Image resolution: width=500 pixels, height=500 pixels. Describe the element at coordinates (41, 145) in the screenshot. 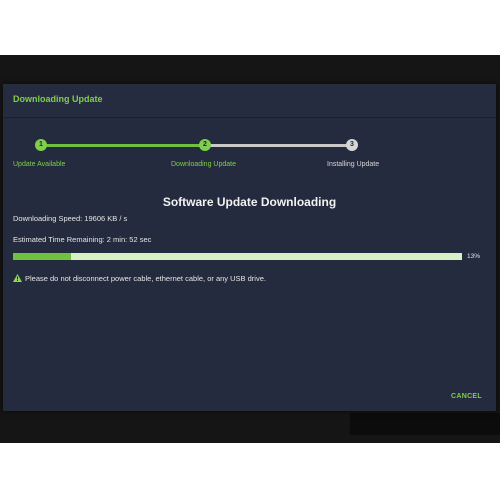

I see `step-1-indicator: 1` at that location.